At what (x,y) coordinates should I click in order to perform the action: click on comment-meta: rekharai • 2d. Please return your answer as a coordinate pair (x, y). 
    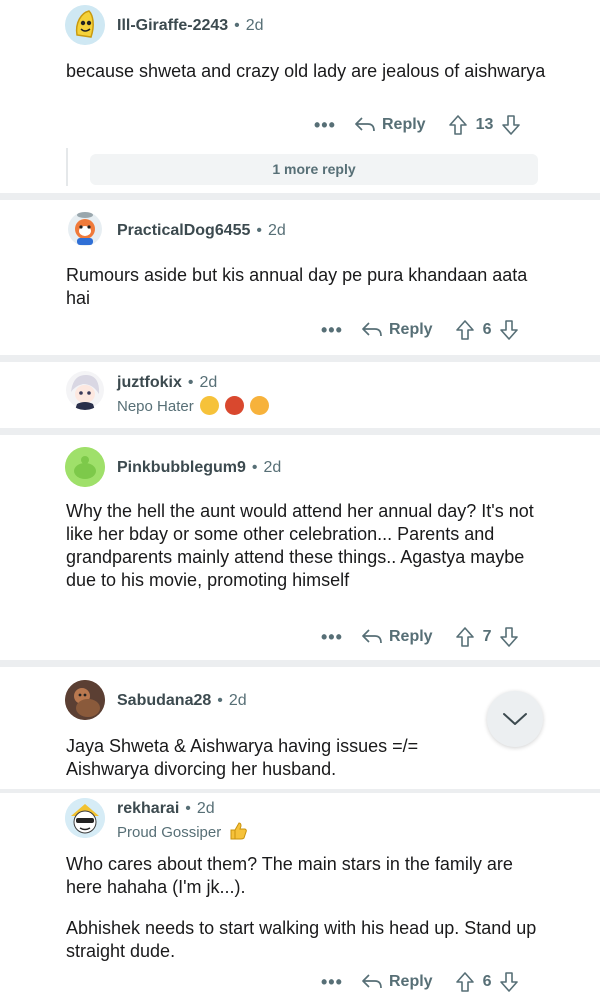
    Looking at the image, I should click on (166, 808).